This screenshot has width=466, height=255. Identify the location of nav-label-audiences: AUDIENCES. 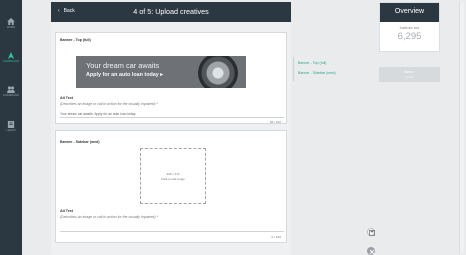
(11, 95).